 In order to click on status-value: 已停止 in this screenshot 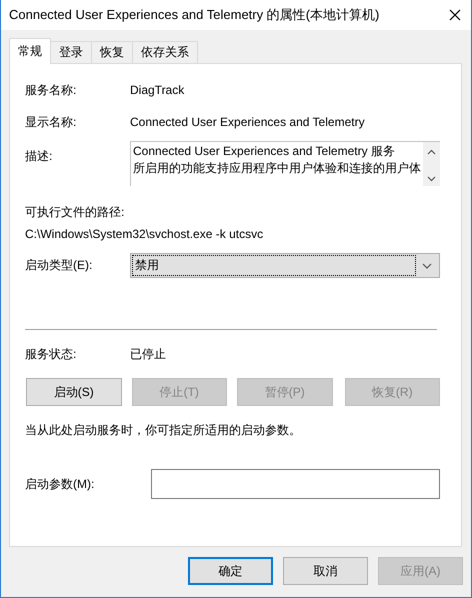, I will do `click(148, 354)`.